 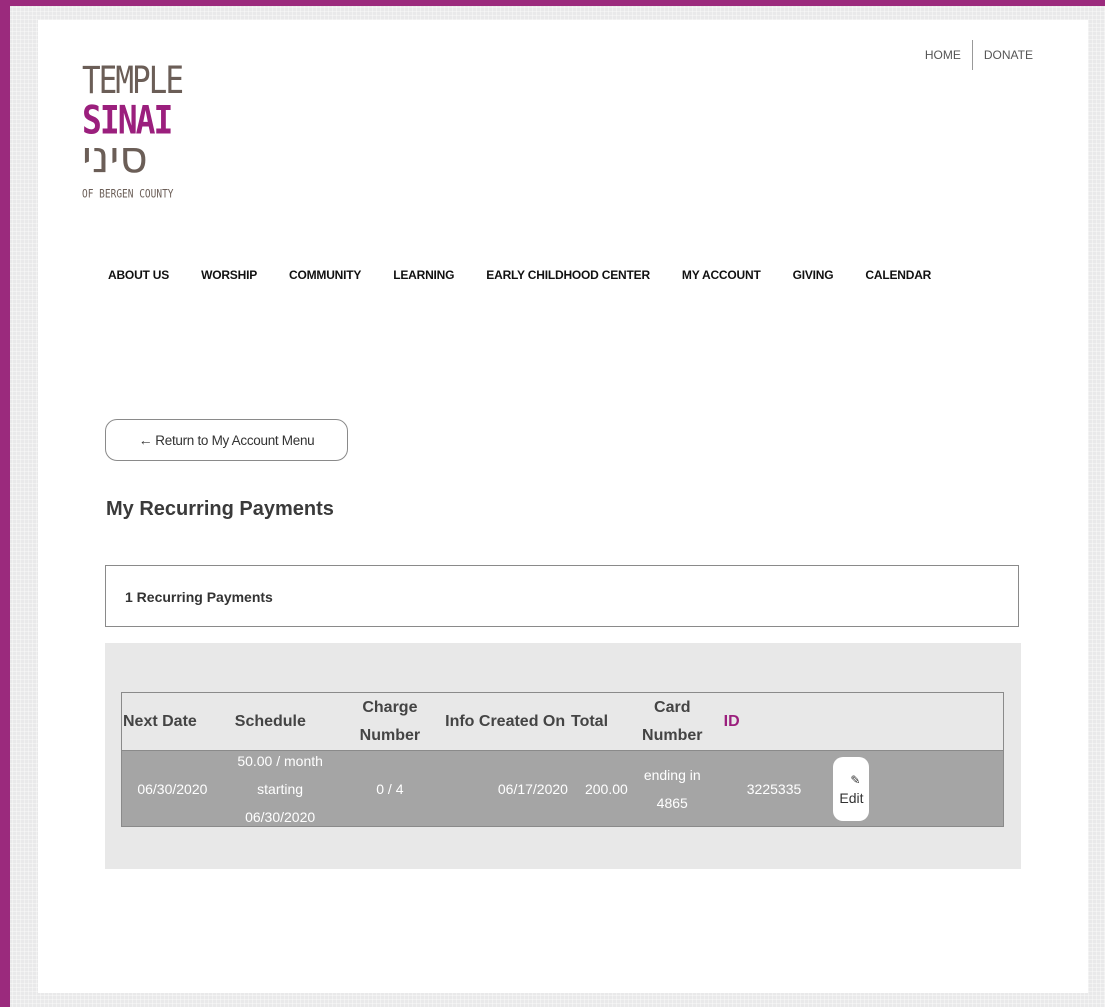 I want to click on cell-schedule: 50.00 / month starting 06/30/2020, so click(x=280, y=788).